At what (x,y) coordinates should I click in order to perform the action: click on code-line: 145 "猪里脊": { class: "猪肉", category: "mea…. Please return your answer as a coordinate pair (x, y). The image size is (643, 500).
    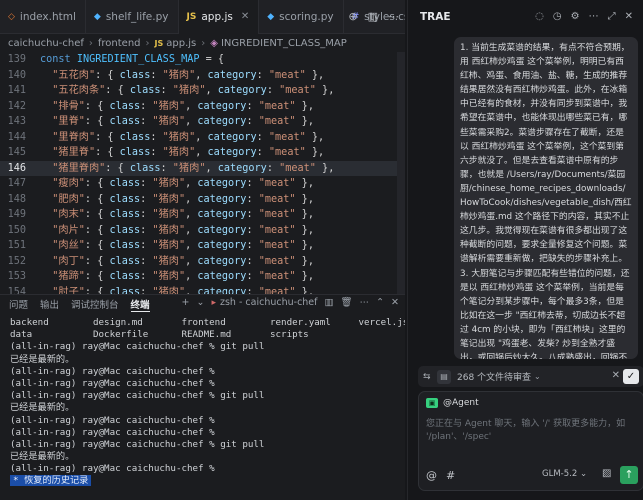
    Looking at the image, I should click on (202, 153).